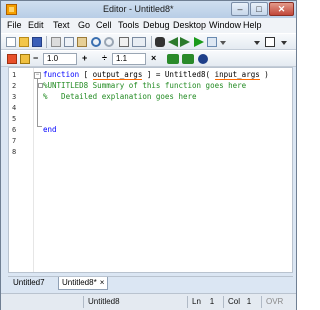 The image size is (320, 310). I want to click on cut-icon, so click(56, 42).